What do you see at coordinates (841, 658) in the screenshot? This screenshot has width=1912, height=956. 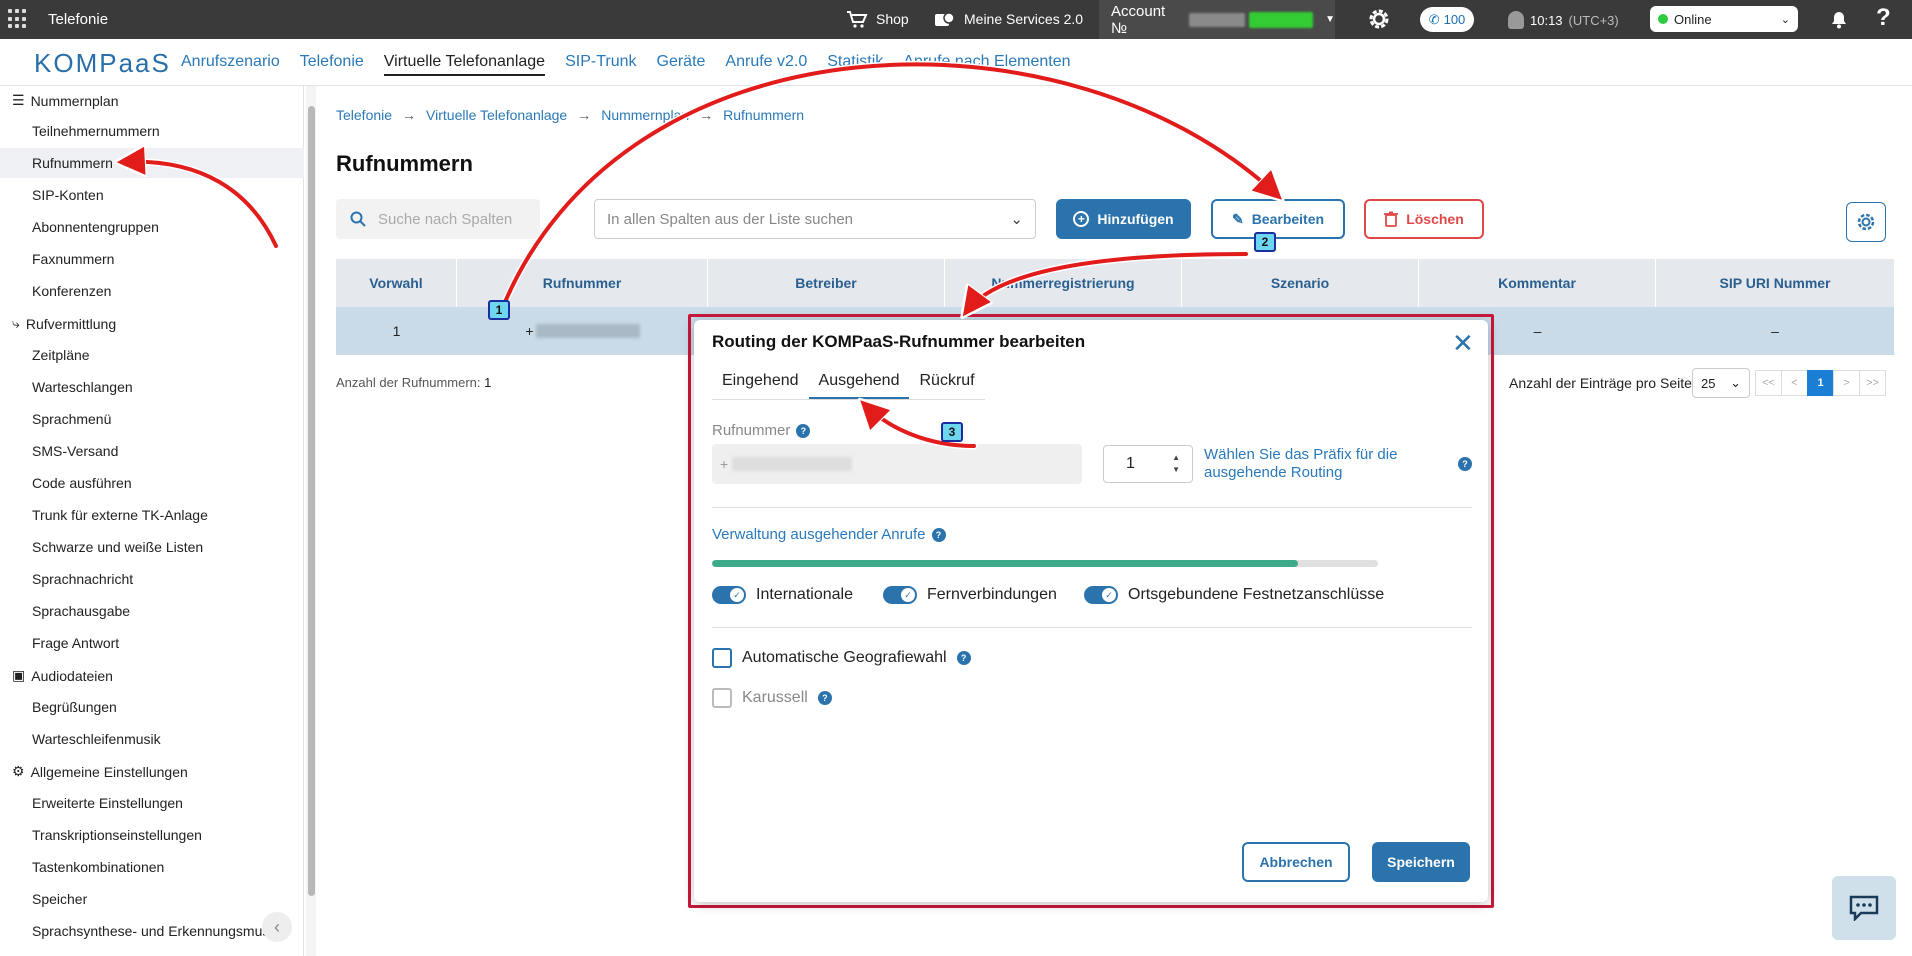 I see `checkbox-geografiewahl: Automatische Geografiewahl ?` at bounding box center [841, 658].